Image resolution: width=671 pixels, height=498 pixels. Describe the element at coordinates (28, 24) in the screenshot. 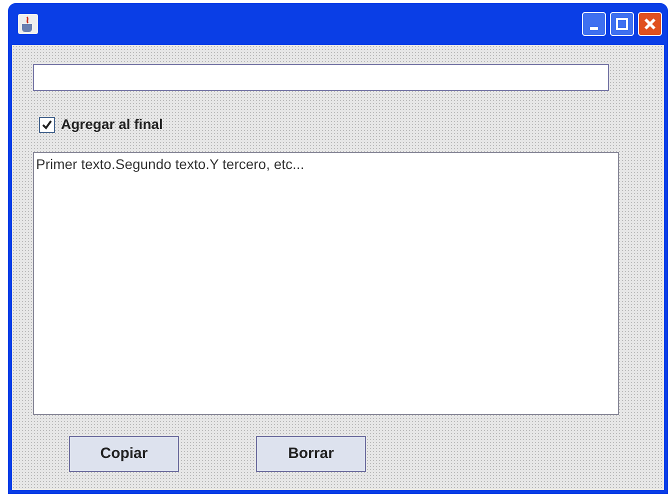

I see `coffee-cup-icon` at that location.